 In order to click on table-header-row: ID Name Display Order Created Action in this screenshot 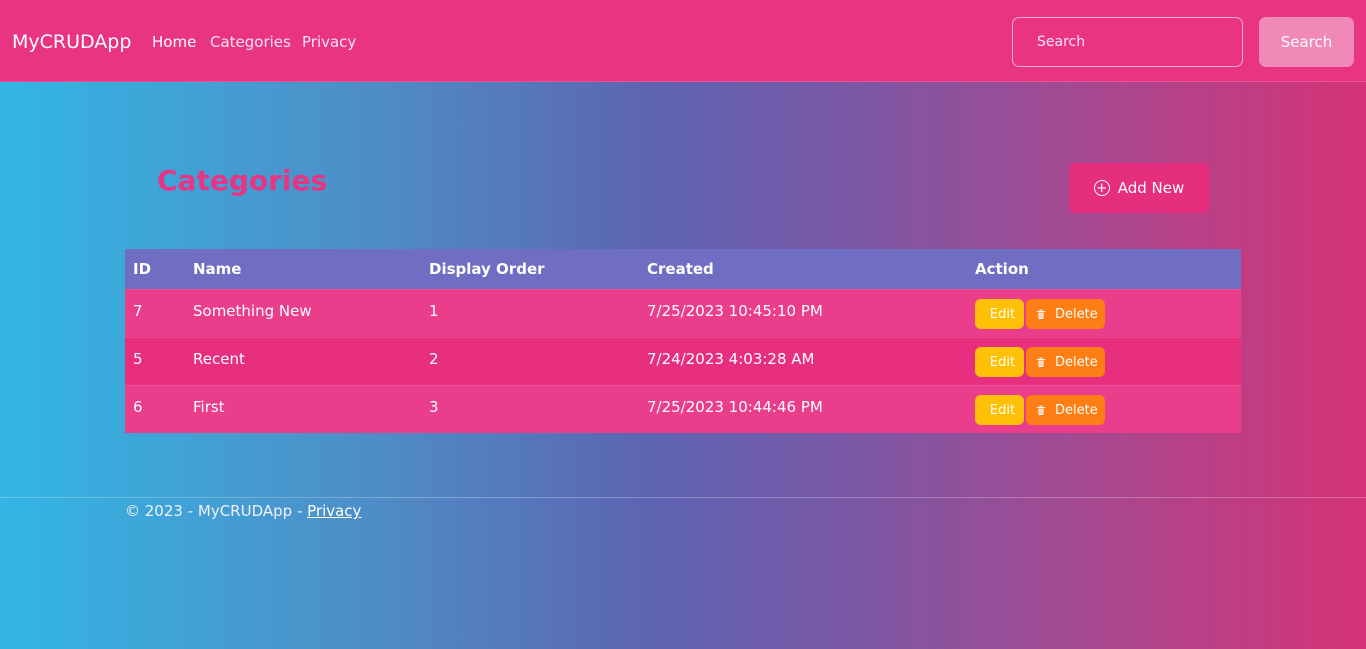, I will do `click(683, 269)`.